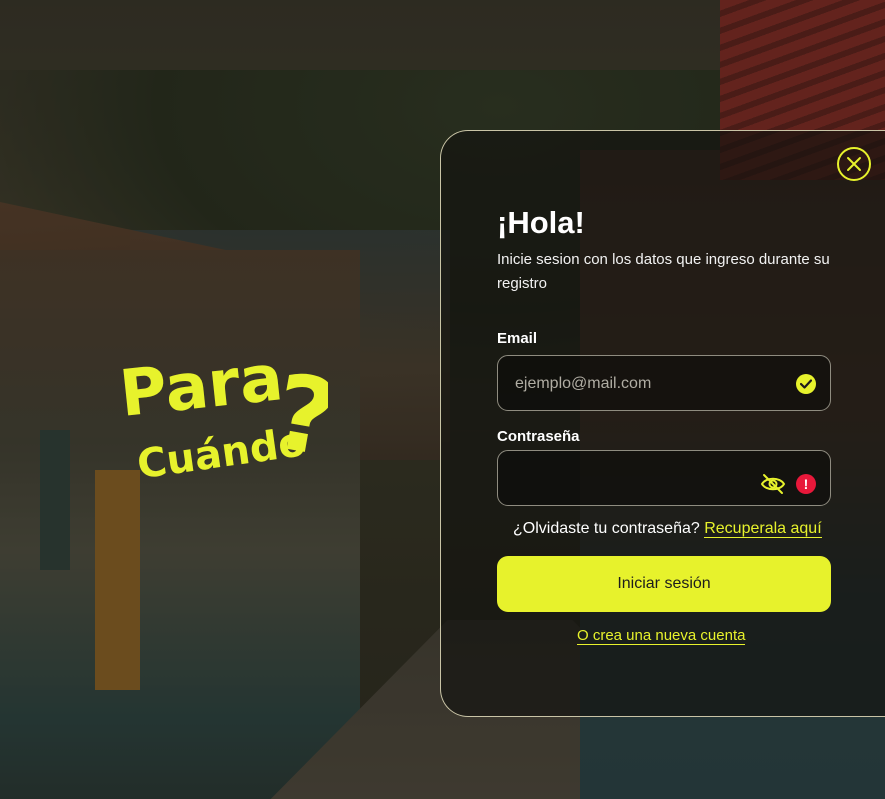 This screenshot has height=799, width=885. Describe the element at coordinates (773, 484) in the screenshot. I see `eye-off-icon` at that location.